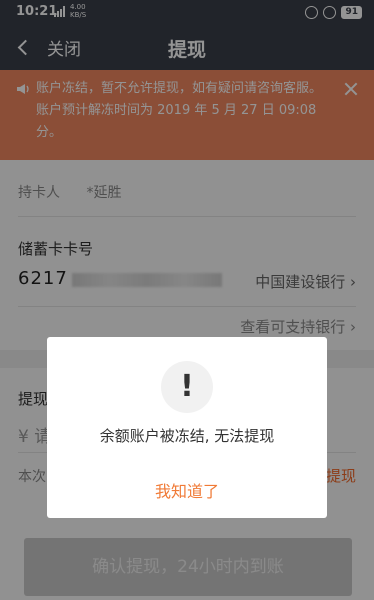 This screenshot has height=600, width=374. Describe the element at coordinates (187, 436) in the screenshot. I see `dialog-message: 余额账户被冻结, 无法提现` at that location.